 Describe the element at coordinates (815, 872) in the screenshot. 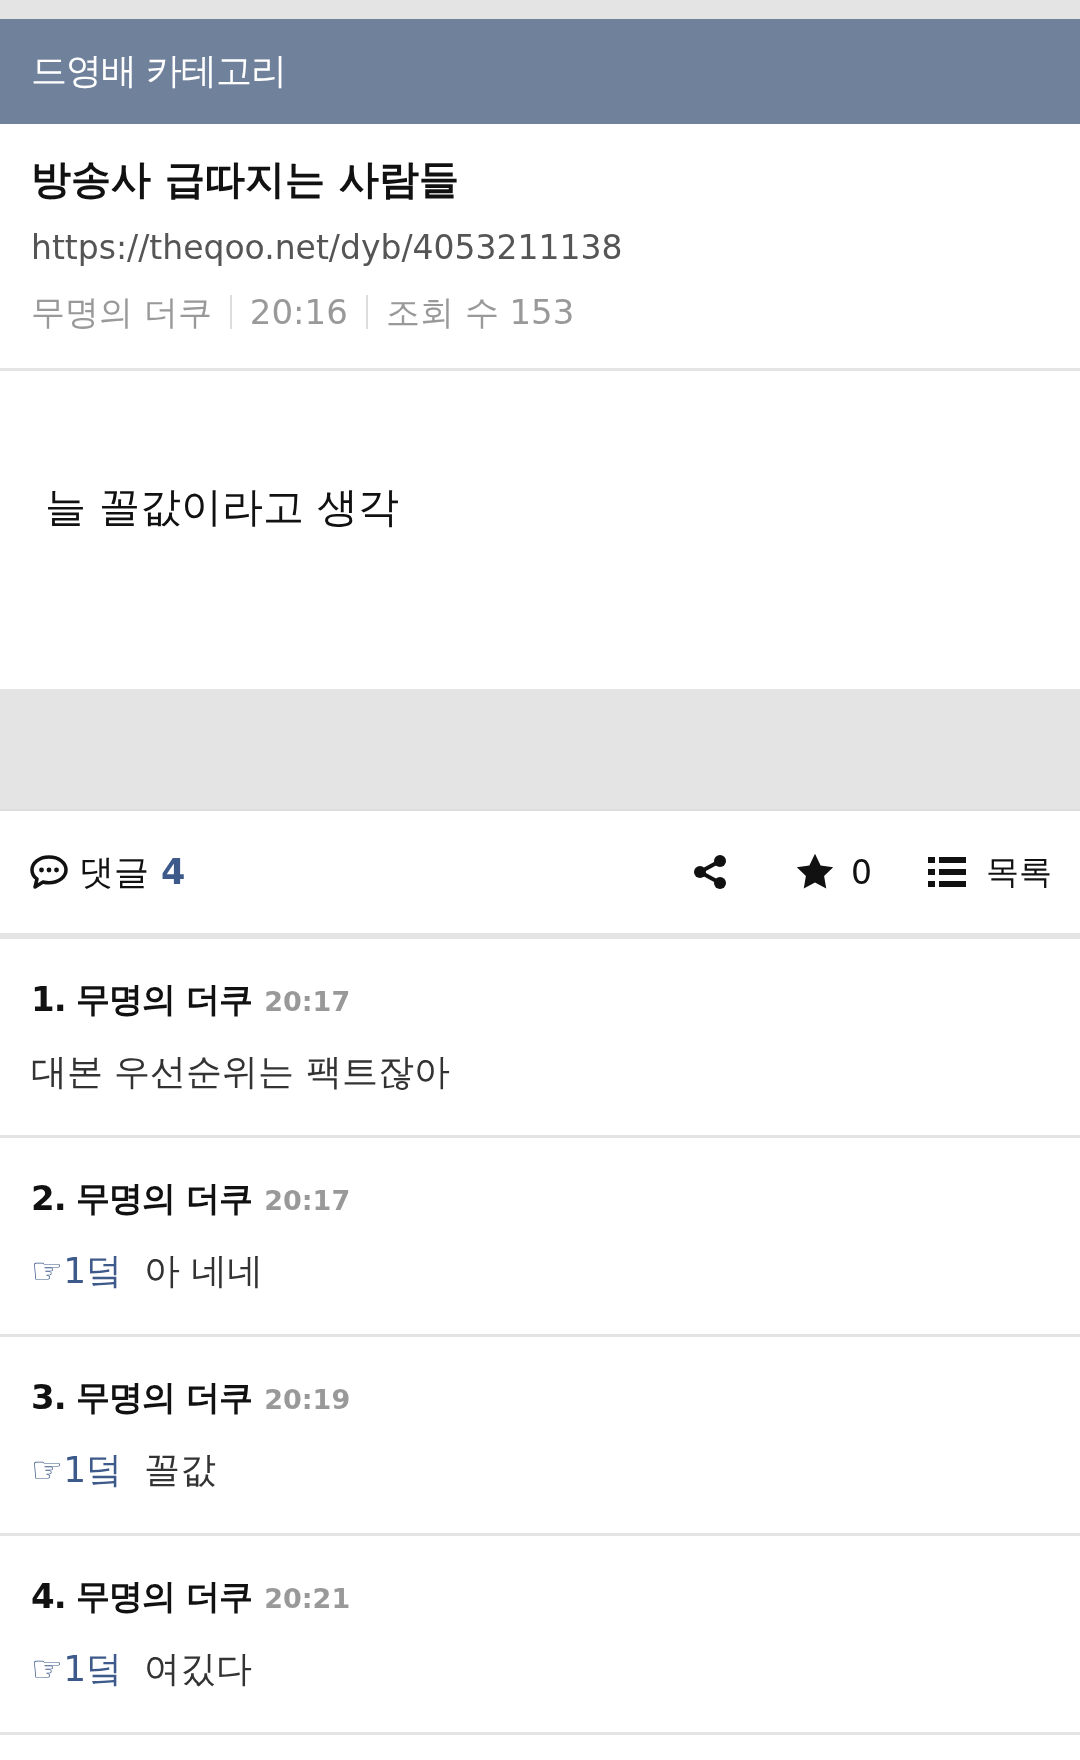

I see `star-icon` at that location.